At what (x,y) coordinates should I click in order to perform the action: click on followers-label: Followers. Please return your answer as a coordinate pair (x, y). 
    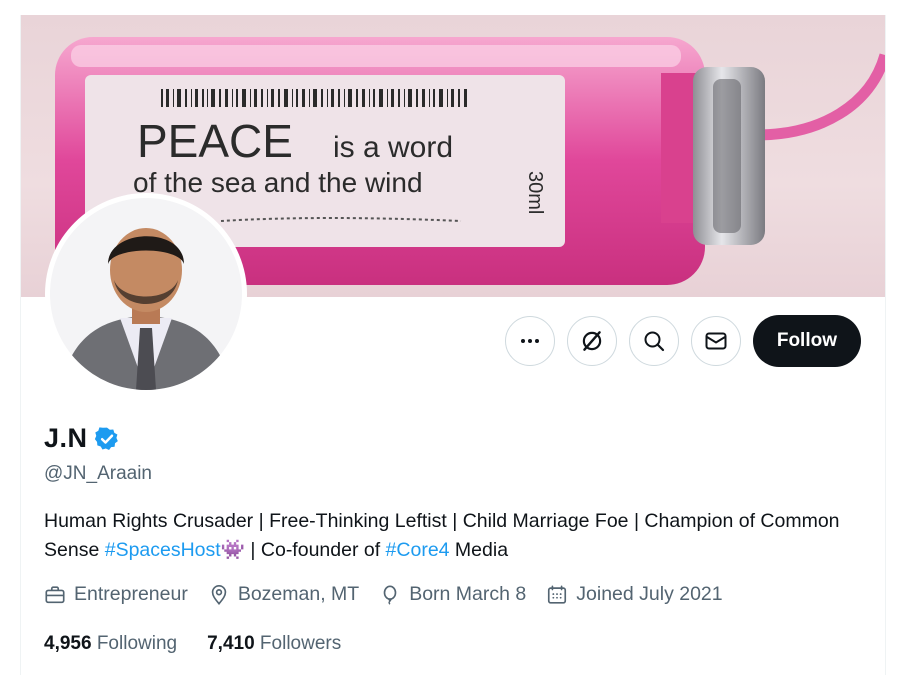
    Looking at the image, I should click on (300, 643).